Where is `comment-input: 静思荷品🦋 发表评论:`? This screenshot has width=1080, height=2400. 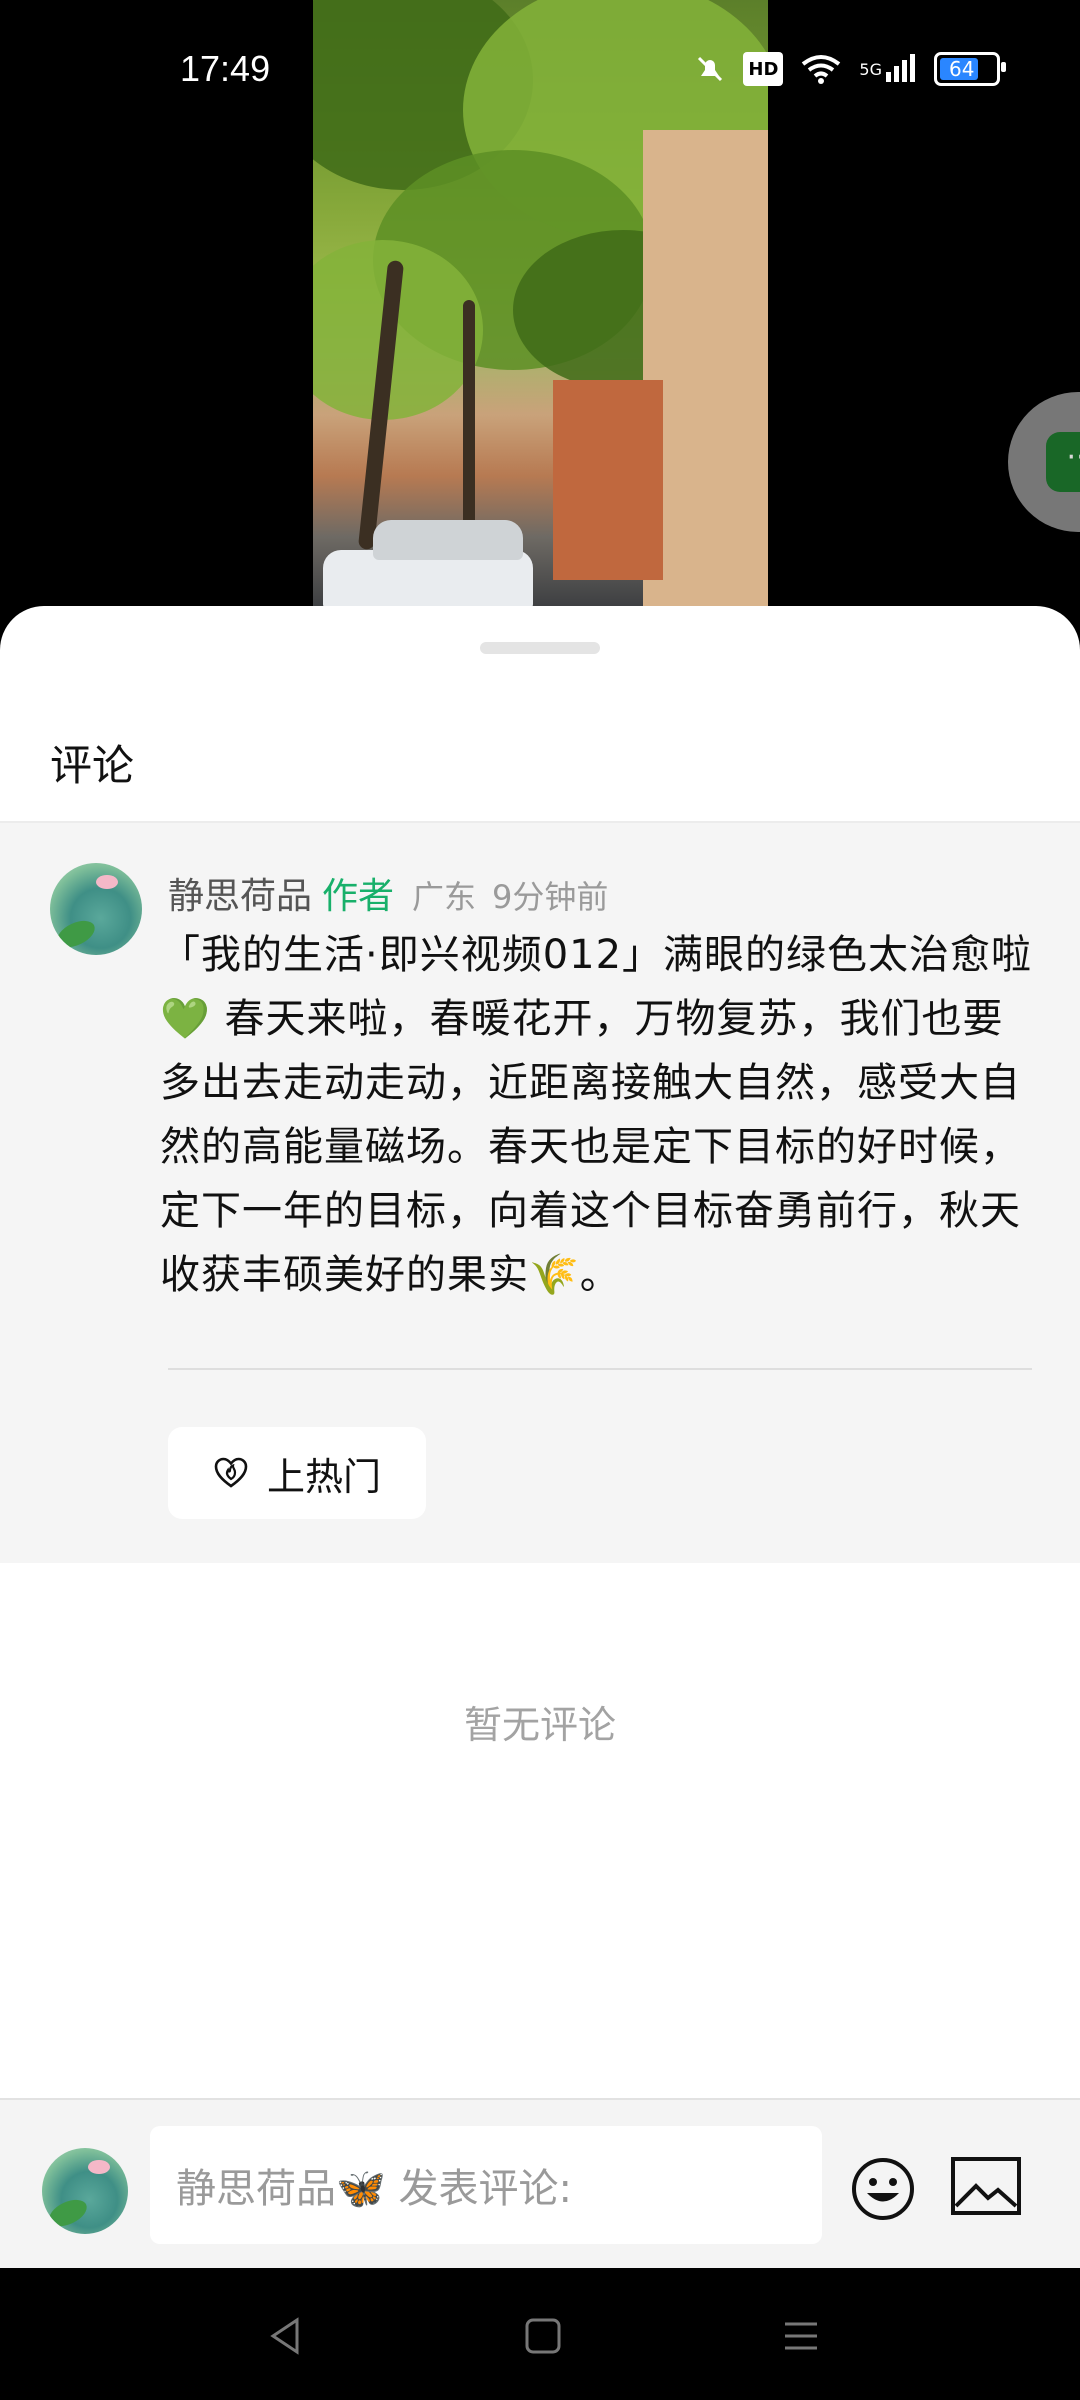 comment-input: 静思荷品🦋 发表评论: is located at coordinates (486, 2185).